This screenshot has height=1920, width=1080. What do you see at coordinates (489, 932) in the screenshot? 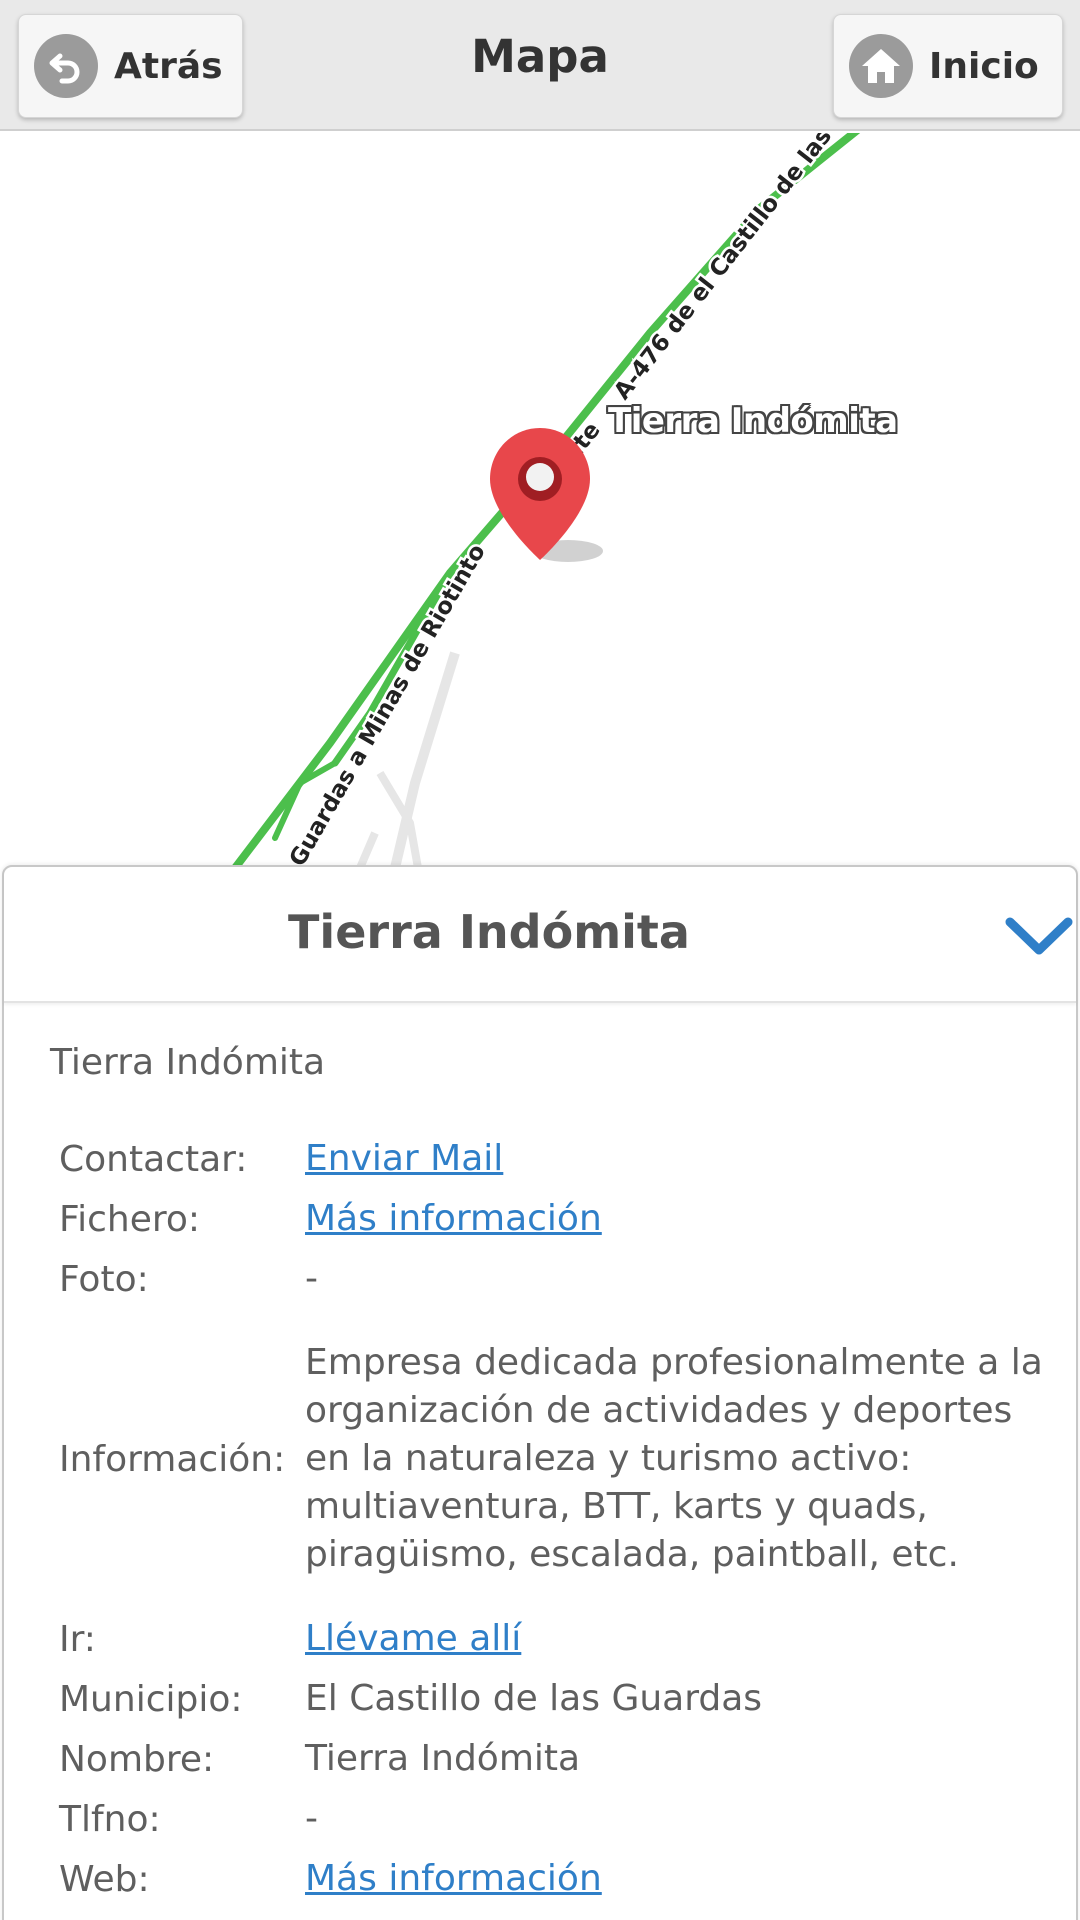
I see `panel-title: Tierra Indómita` at bounding box center [489, 932].